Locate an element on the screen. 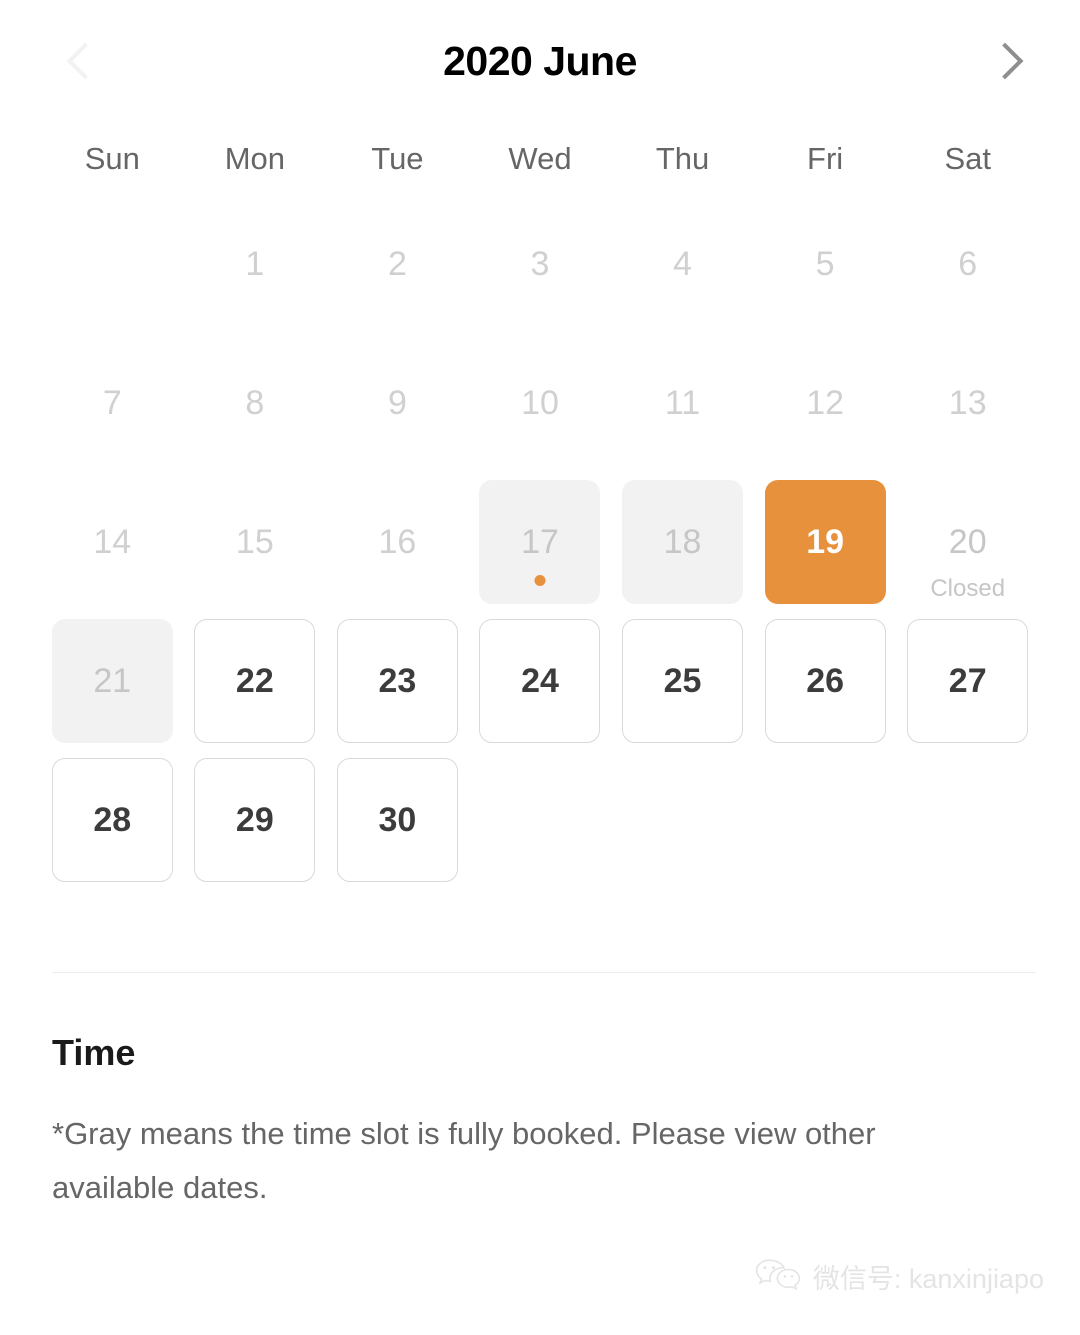 This screenshot has height=1335, width=1080. calendar-day-4: 4 is located at coordinates (682, 263).